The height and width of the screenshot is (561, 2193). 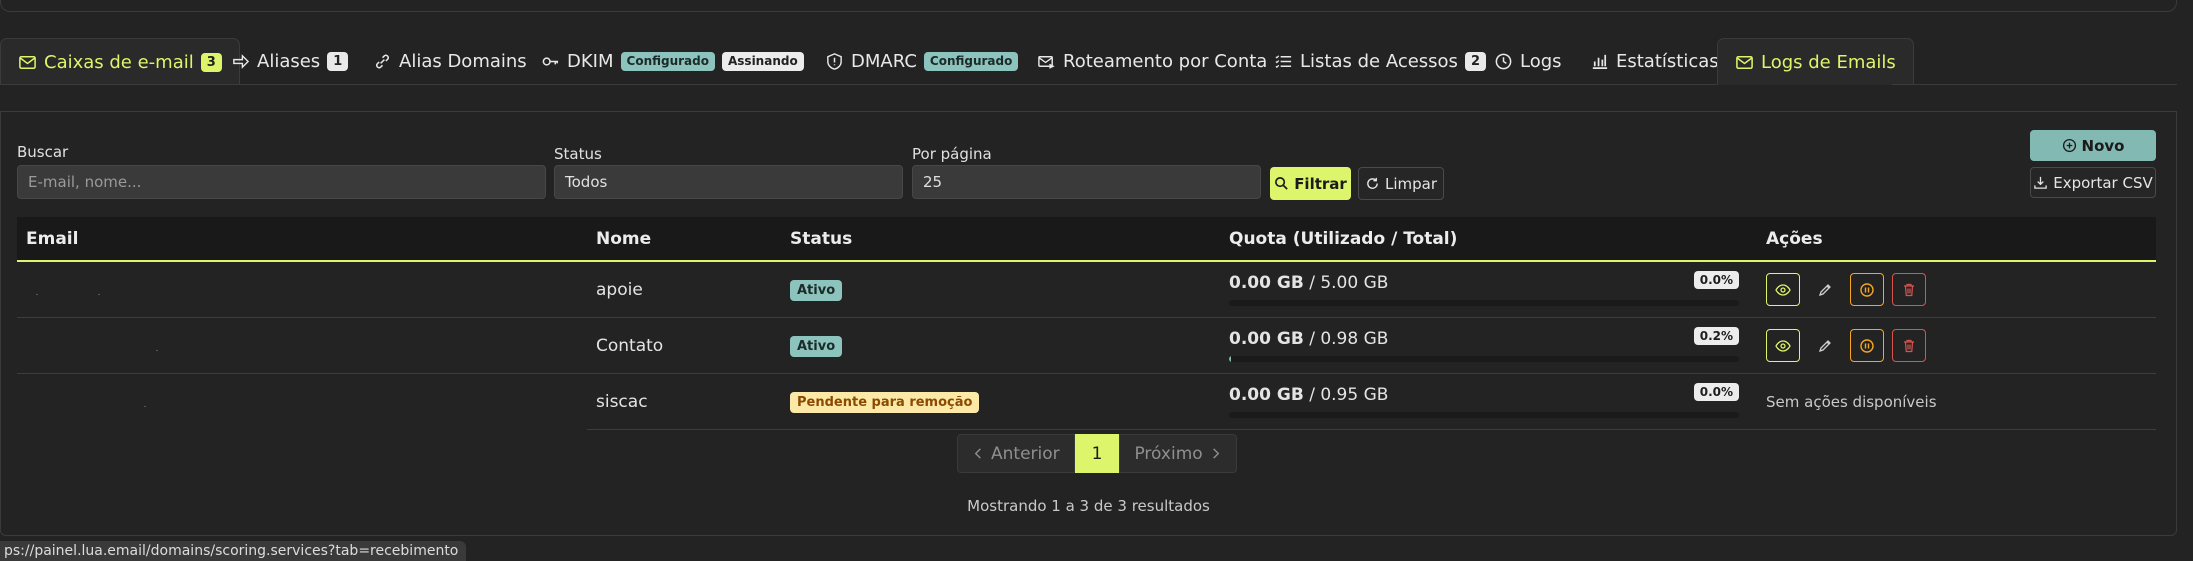 I want to click on search-input, so click(x=281, y=182).